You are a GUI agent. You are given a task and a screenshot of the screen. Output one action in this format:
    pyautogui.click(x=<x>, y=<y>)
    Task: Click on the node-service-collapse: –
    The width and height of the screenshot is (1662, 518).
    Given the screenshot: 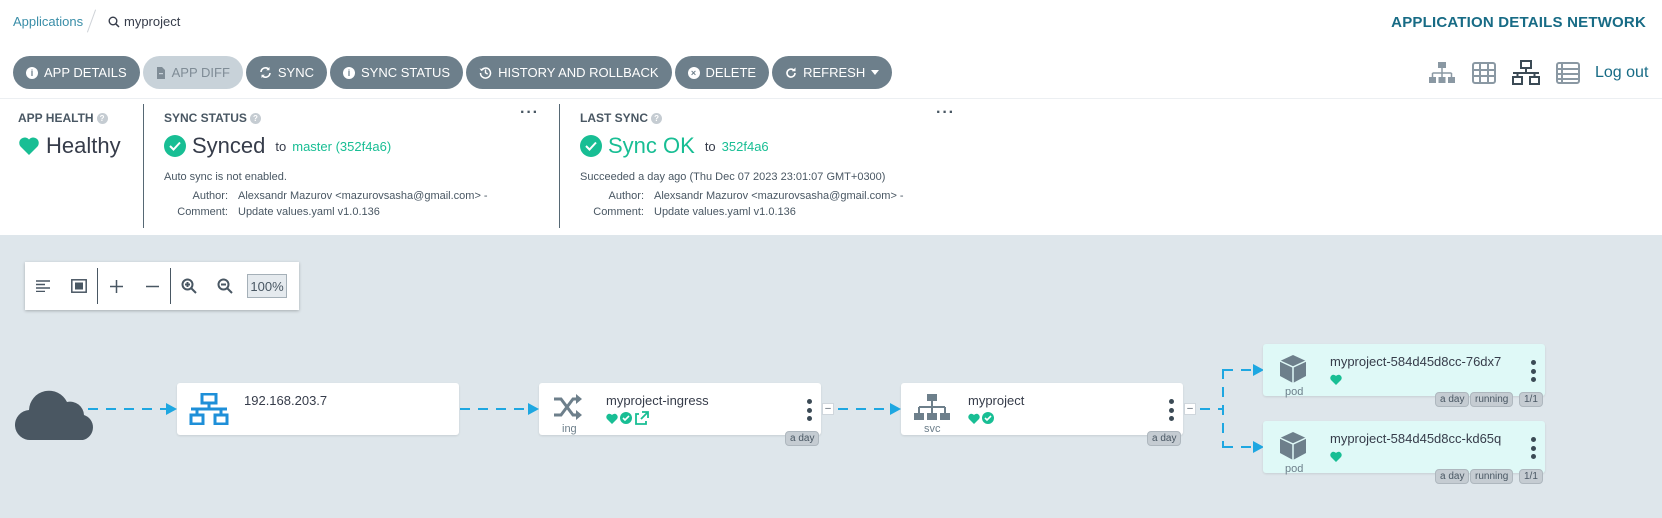 What is the action you would take?
    pyautogui.click(x=1190, y=409)
    